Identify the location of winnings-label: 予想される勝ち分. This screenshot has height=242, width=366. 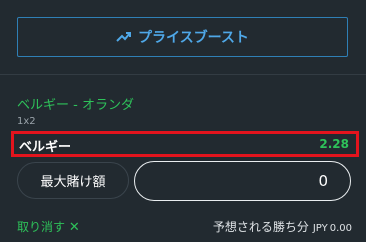
(260, 227).